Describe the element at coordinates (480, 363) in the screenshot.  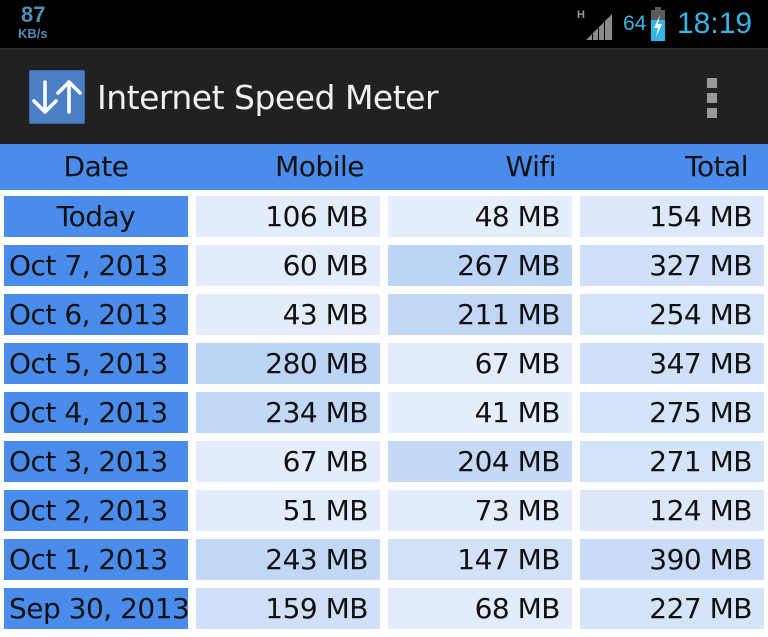
I see `wifi-cell: 67 MB` at that location.